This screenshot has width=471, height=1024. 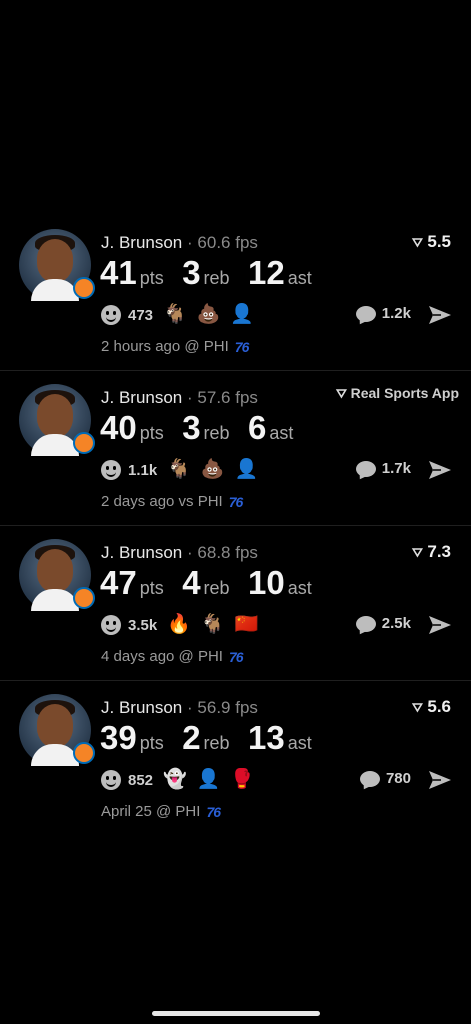 What do you see at coordinates (213, 273) in the screenshot?
I see `stat-line: 41 pts 3 reb 12 ast` at bounding box center [213, 273].